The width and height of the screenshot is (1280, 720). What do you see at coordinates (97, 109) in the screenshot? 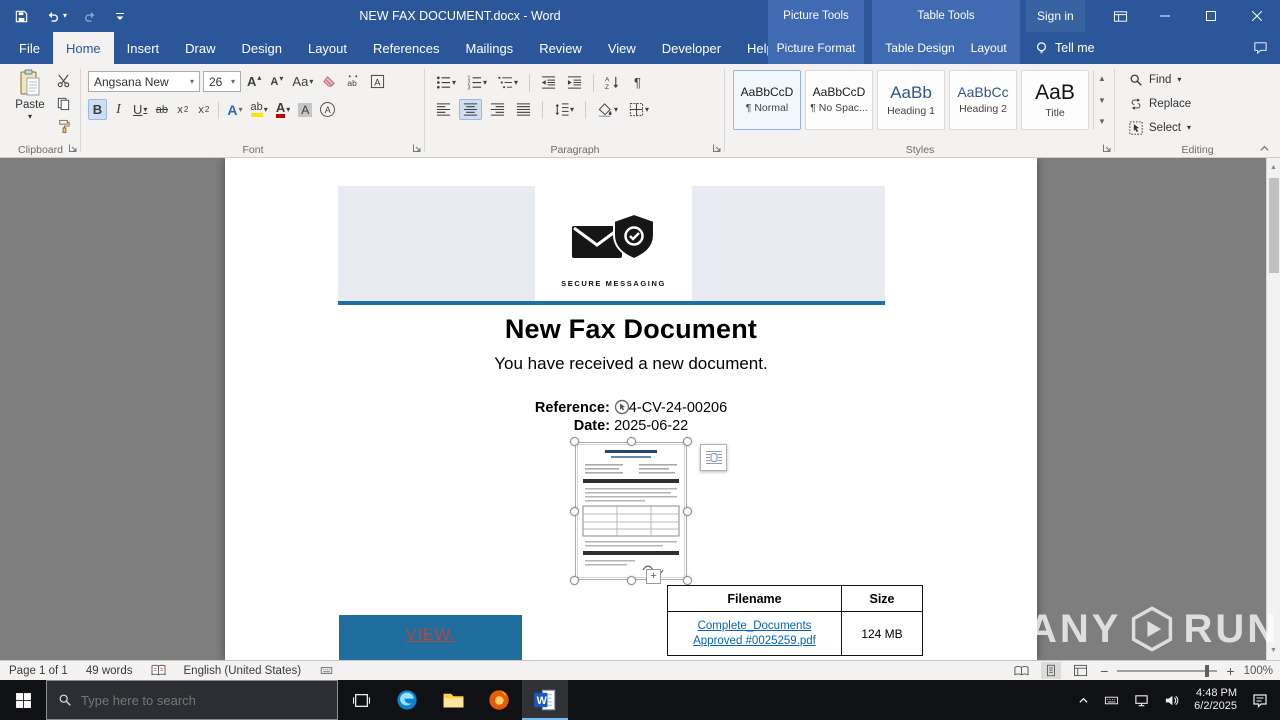
I see `bold-button: B` at bounding box center [97, 109].